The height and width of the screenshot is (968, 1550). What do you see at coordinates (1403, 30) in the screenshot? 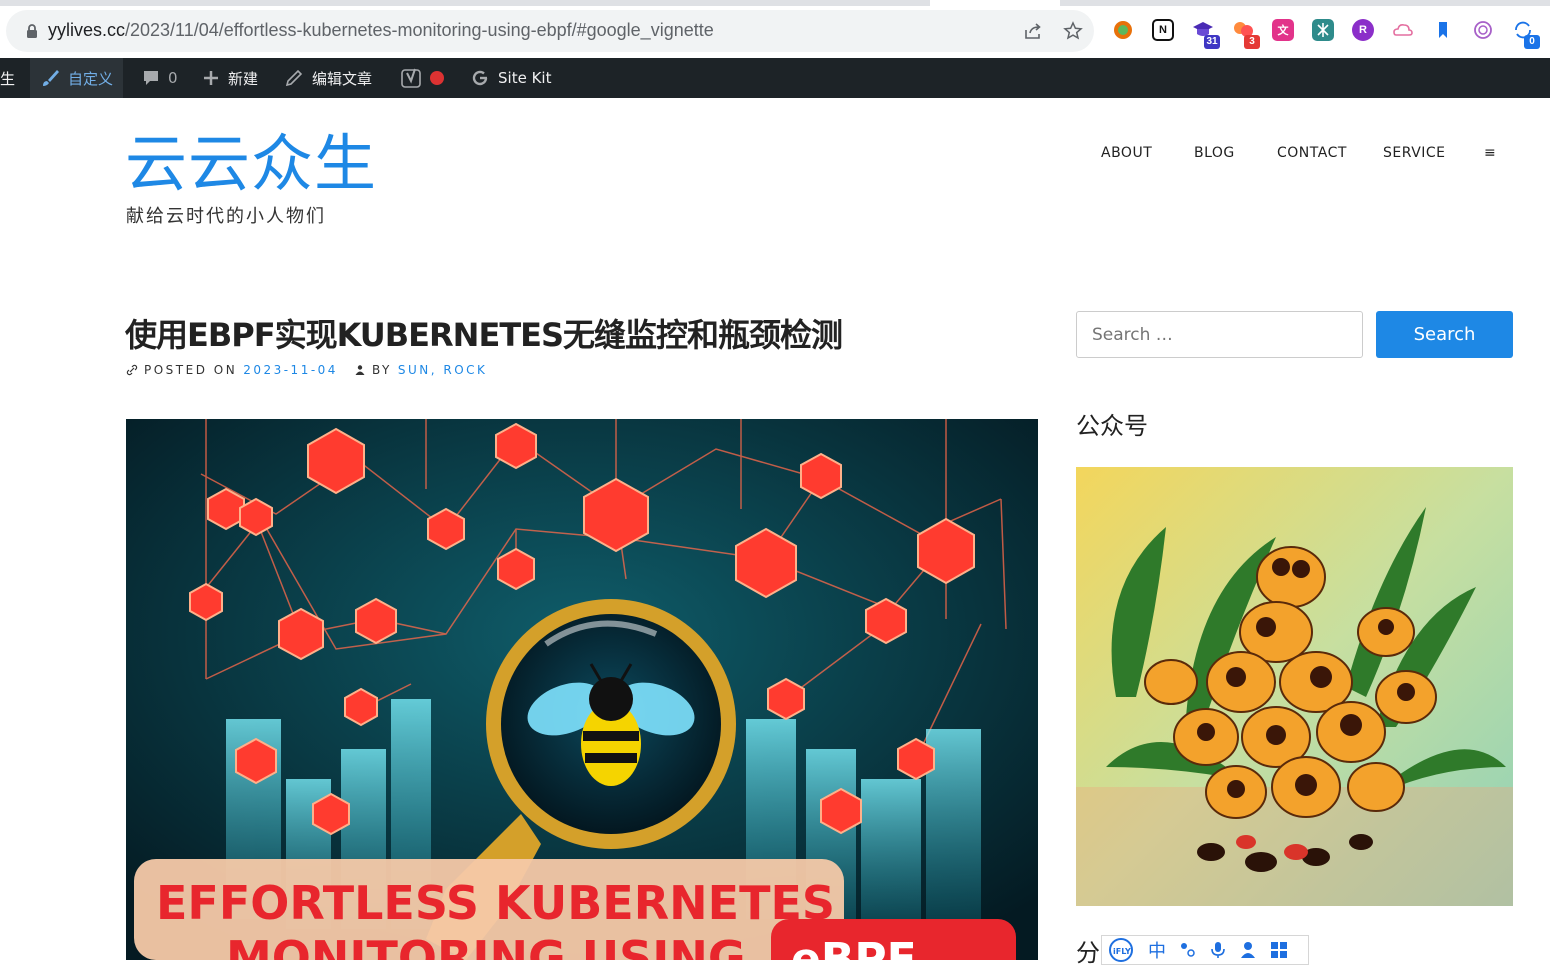
I see `cloud-ext-icon` at bounding box center [1403, 30].